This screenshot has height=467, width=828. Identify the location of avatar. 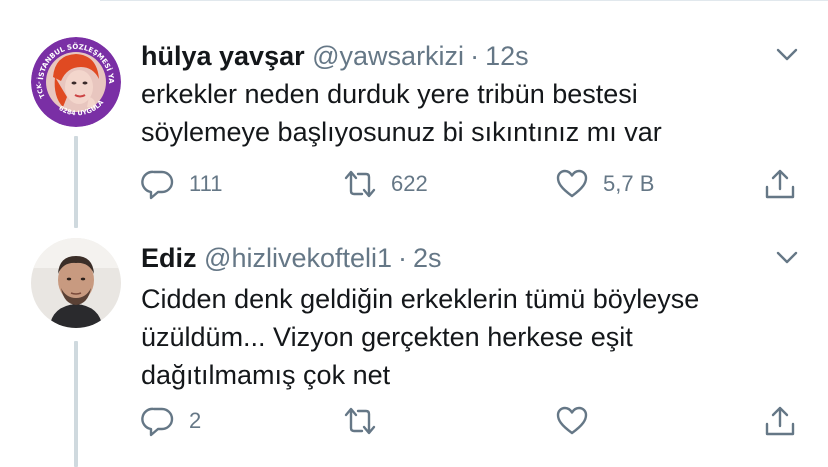
(76, 283).